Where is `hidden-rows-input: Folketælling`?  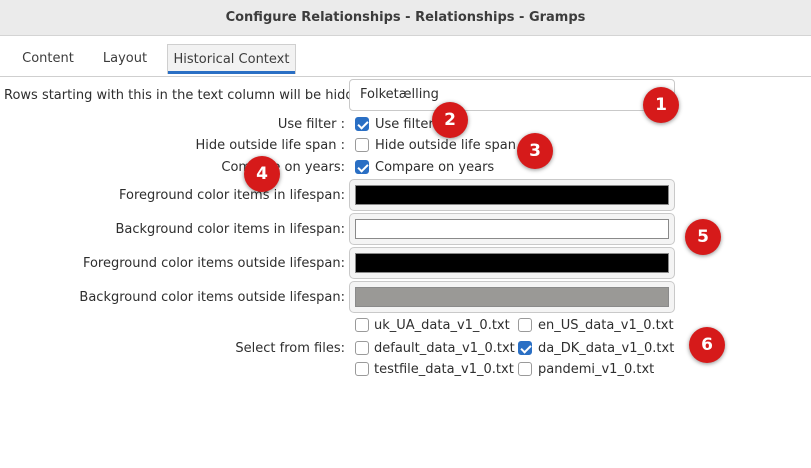
hidden-rows-input: Folketælling is located at coordinates (512, 95).